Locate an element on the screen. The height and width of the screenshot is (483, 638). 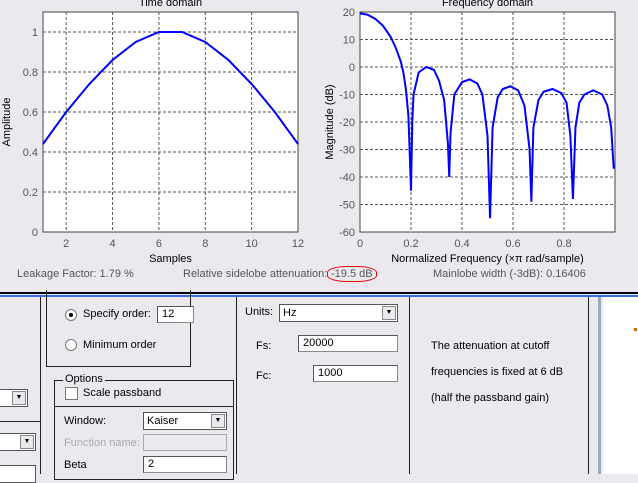
specify-order-radio is located at coordinates (71, 315).